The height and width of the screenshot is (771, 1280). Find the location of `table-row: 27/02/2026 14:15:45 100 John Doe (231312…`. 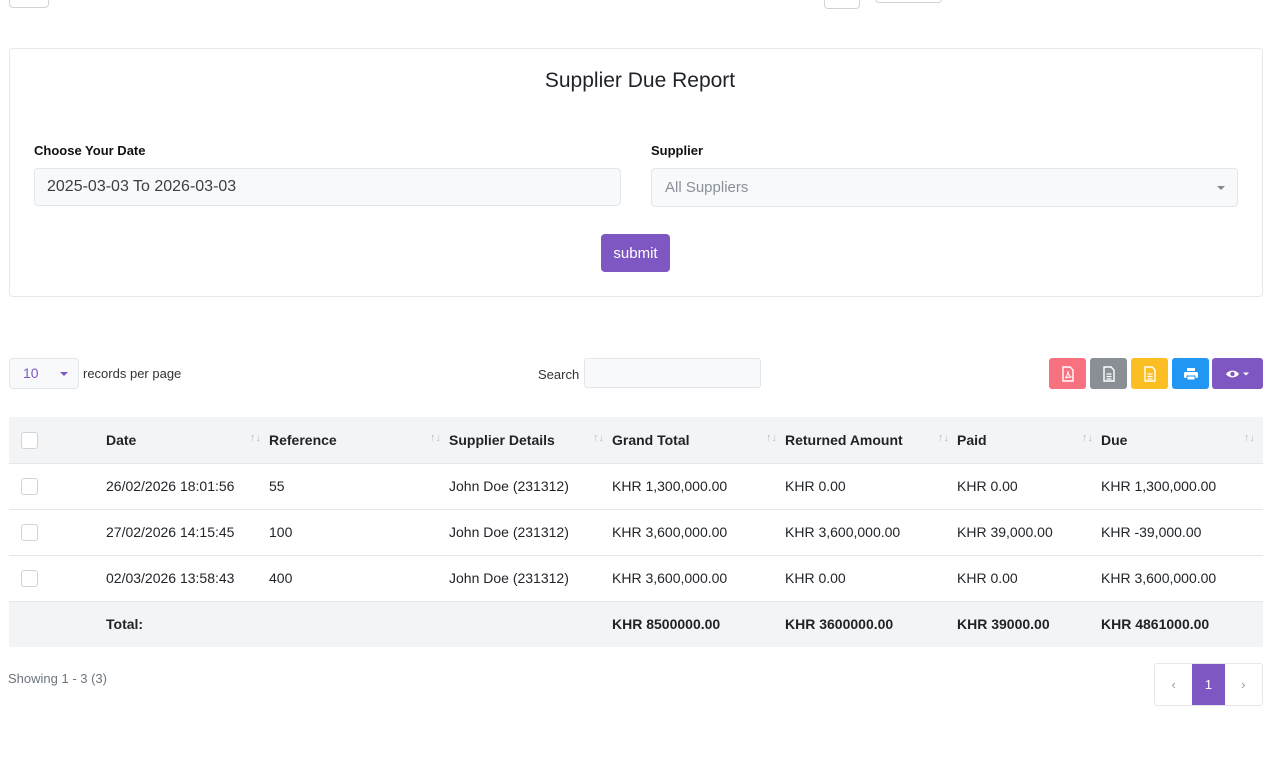

table-row: 27/02/2026 14:15:45 100 John Doe (231312… is located at coordinates (636, 532).